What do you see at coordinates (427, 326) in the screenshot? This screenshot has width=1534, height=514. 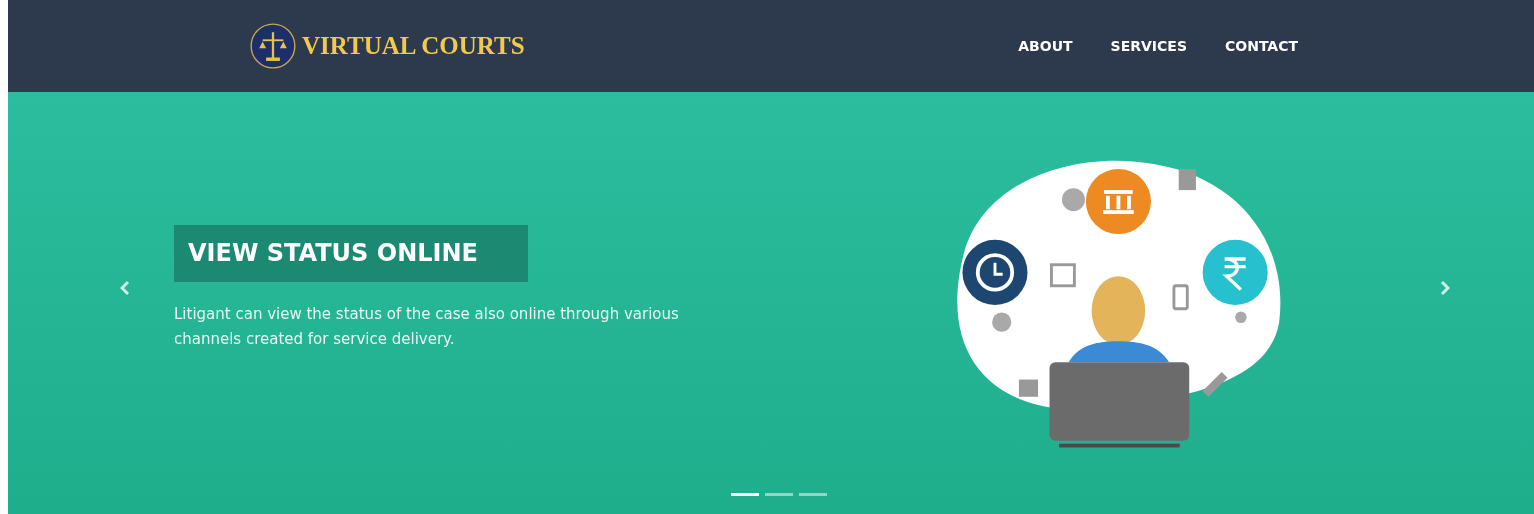 I see `slide-description: Litigant can view the status of the case also online through various channels created for service delivery.` at bounding box center [427, 326].